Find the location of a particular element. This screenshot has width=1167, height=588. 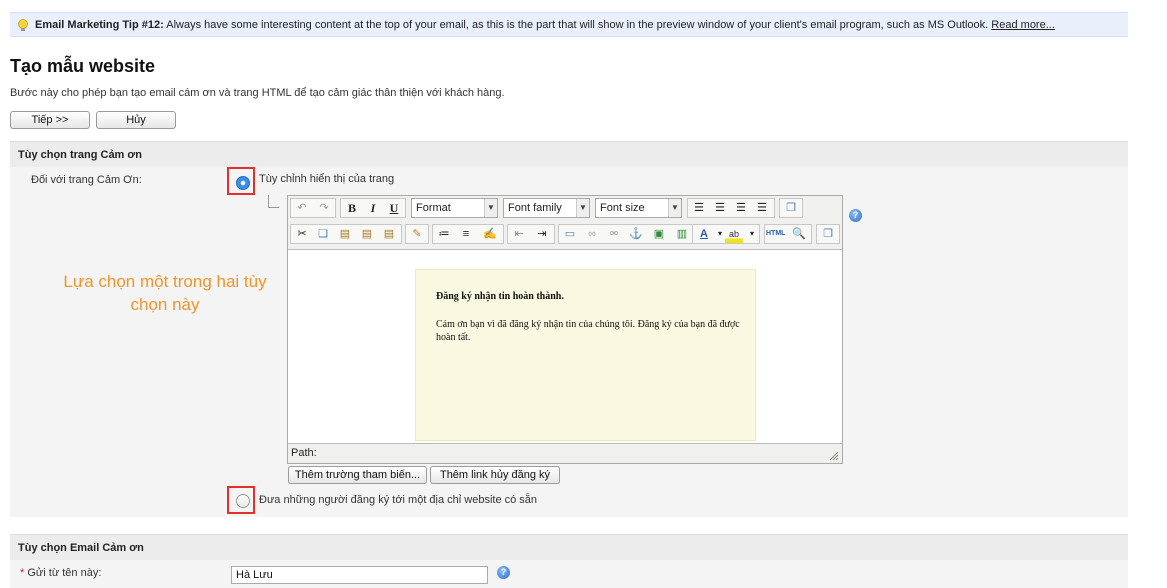

align-center-icon: ☰ is located at coordinates (720, 208).